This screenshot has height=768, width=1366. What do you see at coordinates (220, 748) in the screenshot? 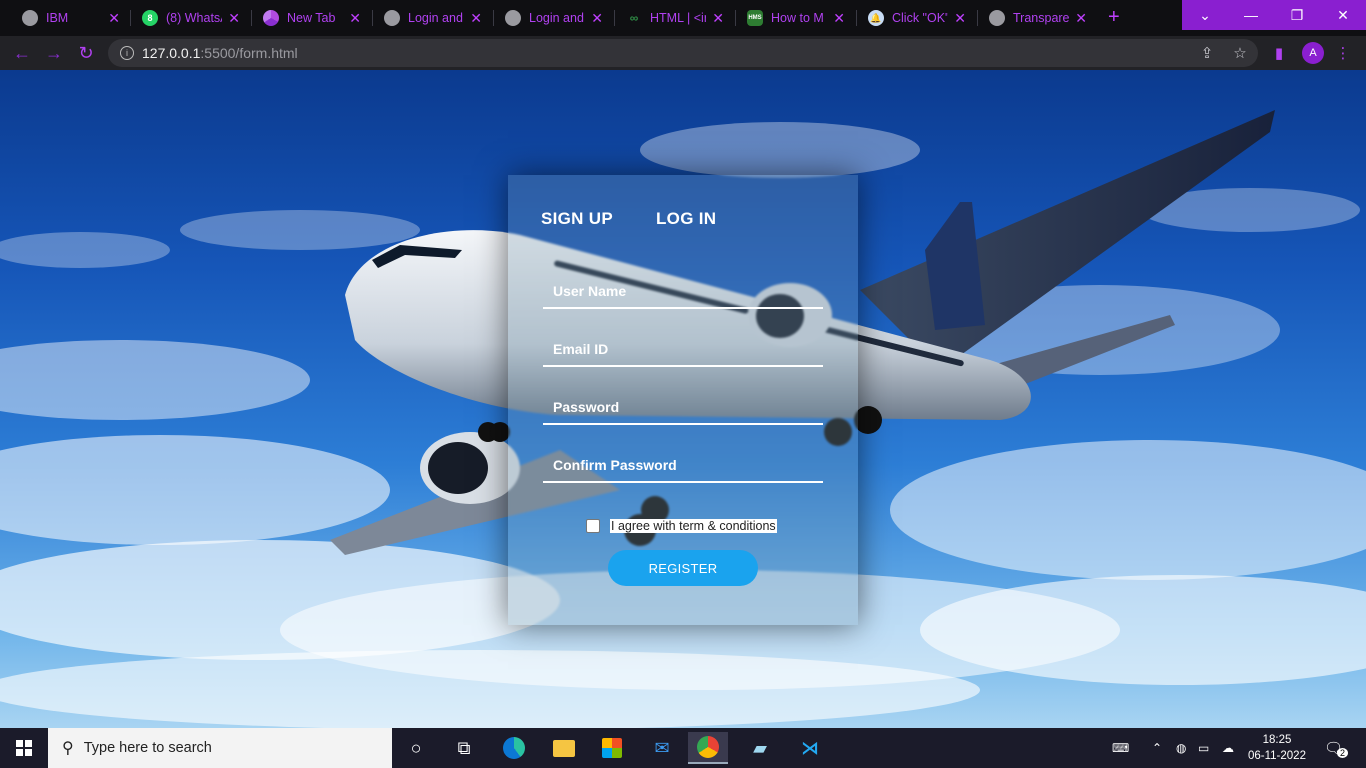
I see `taskbar-search-box: ⚲ Type here to search` at bounding box center [220, 748].